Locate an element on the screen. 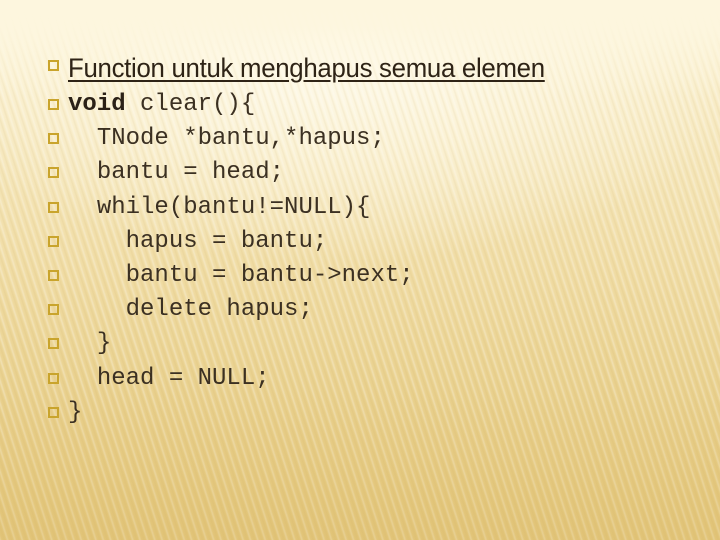 Image resolution: width=720 pixels, height=540 pixels. code-bullet-line: bantu = head; is located at coordinates (166, 173).